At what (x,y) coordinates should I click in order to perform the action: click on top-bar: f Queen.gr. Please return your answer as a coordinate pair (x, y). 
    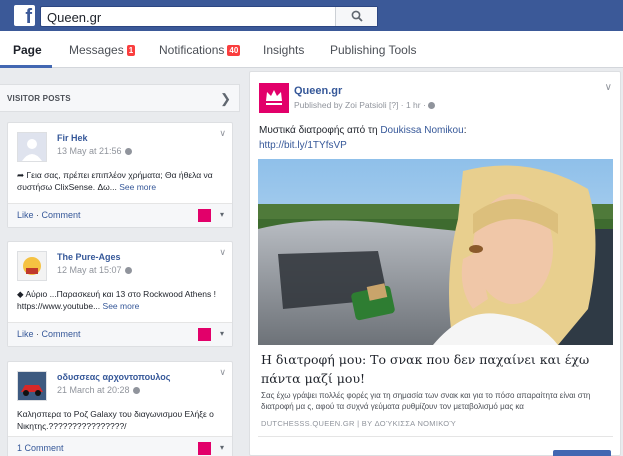
    Looking at the image, I should click on (311, 15).